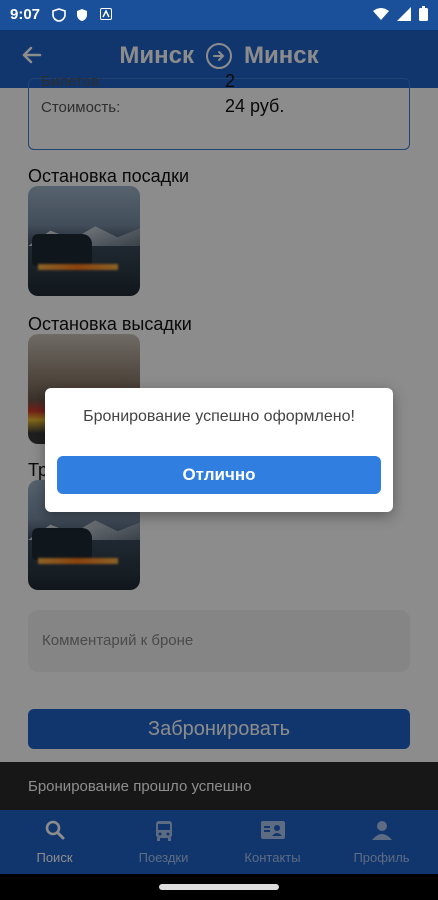 The image size is (438, 900). I want to click on home-gesture-handle, so click(219, 887).